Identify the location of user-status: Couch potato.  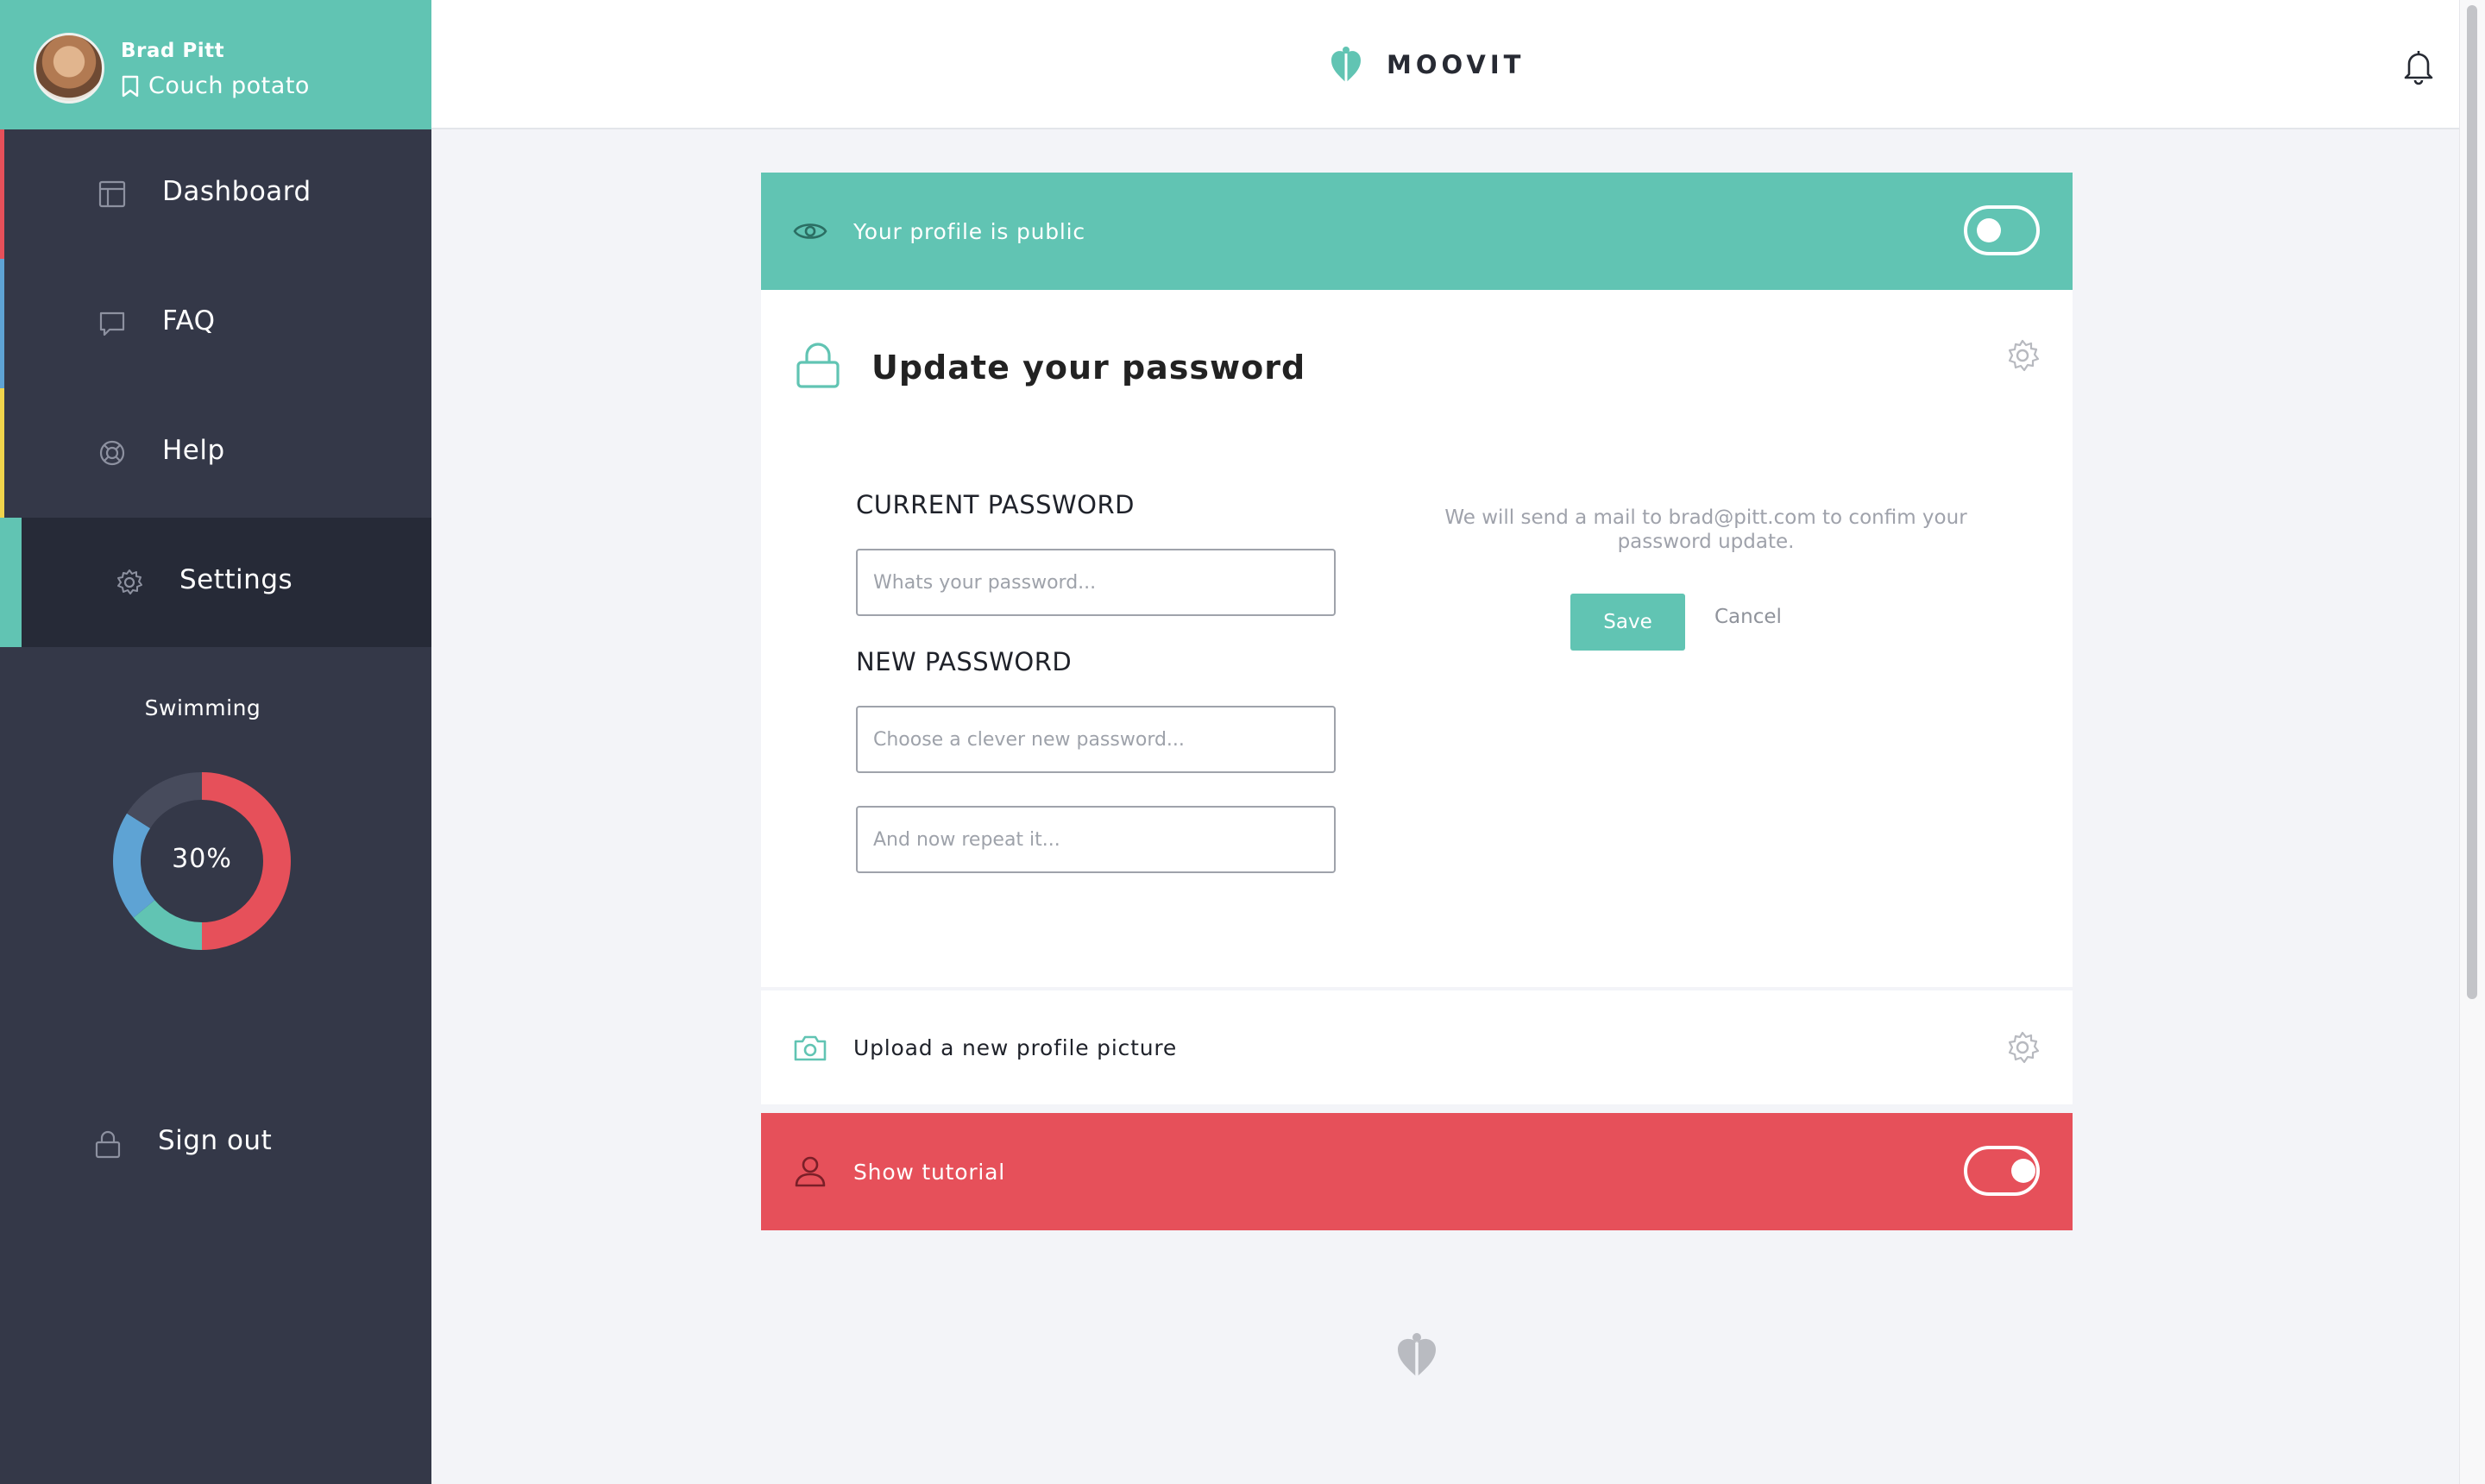
(215, 85).